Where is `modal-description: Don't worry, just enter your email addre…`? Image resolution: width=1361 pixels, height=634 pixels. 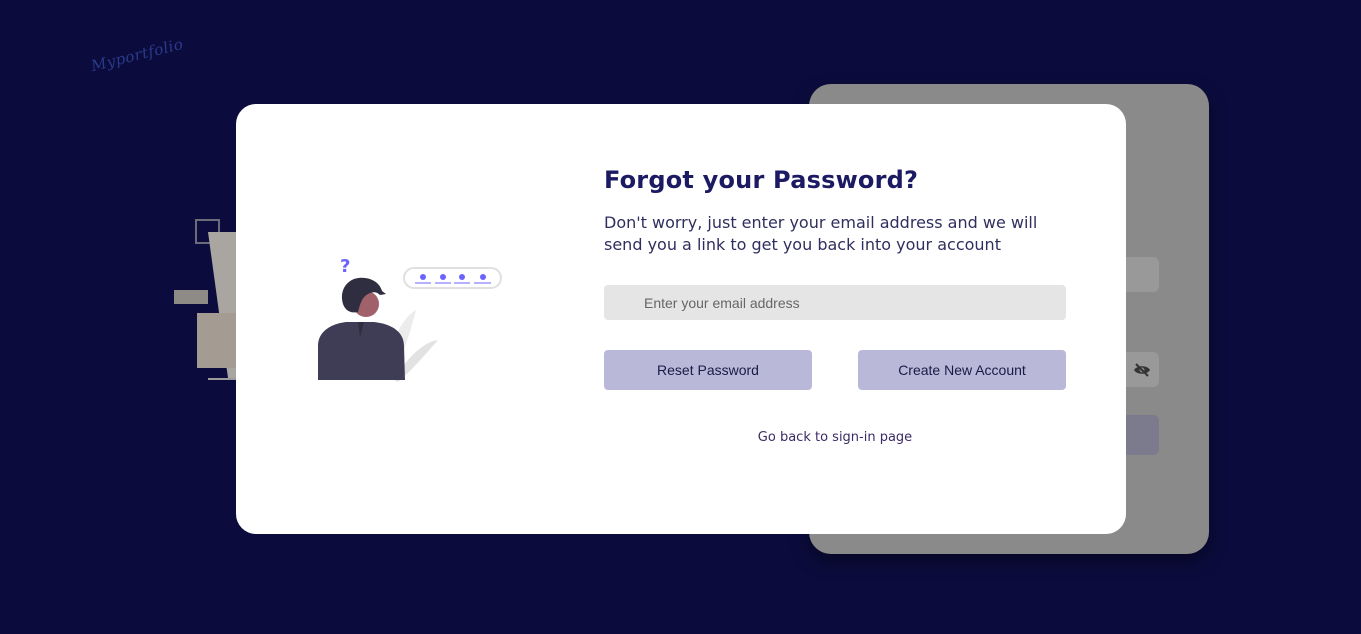
modal-description: Don't worry, just enter your email addre… is located at coordinates (821, 233).